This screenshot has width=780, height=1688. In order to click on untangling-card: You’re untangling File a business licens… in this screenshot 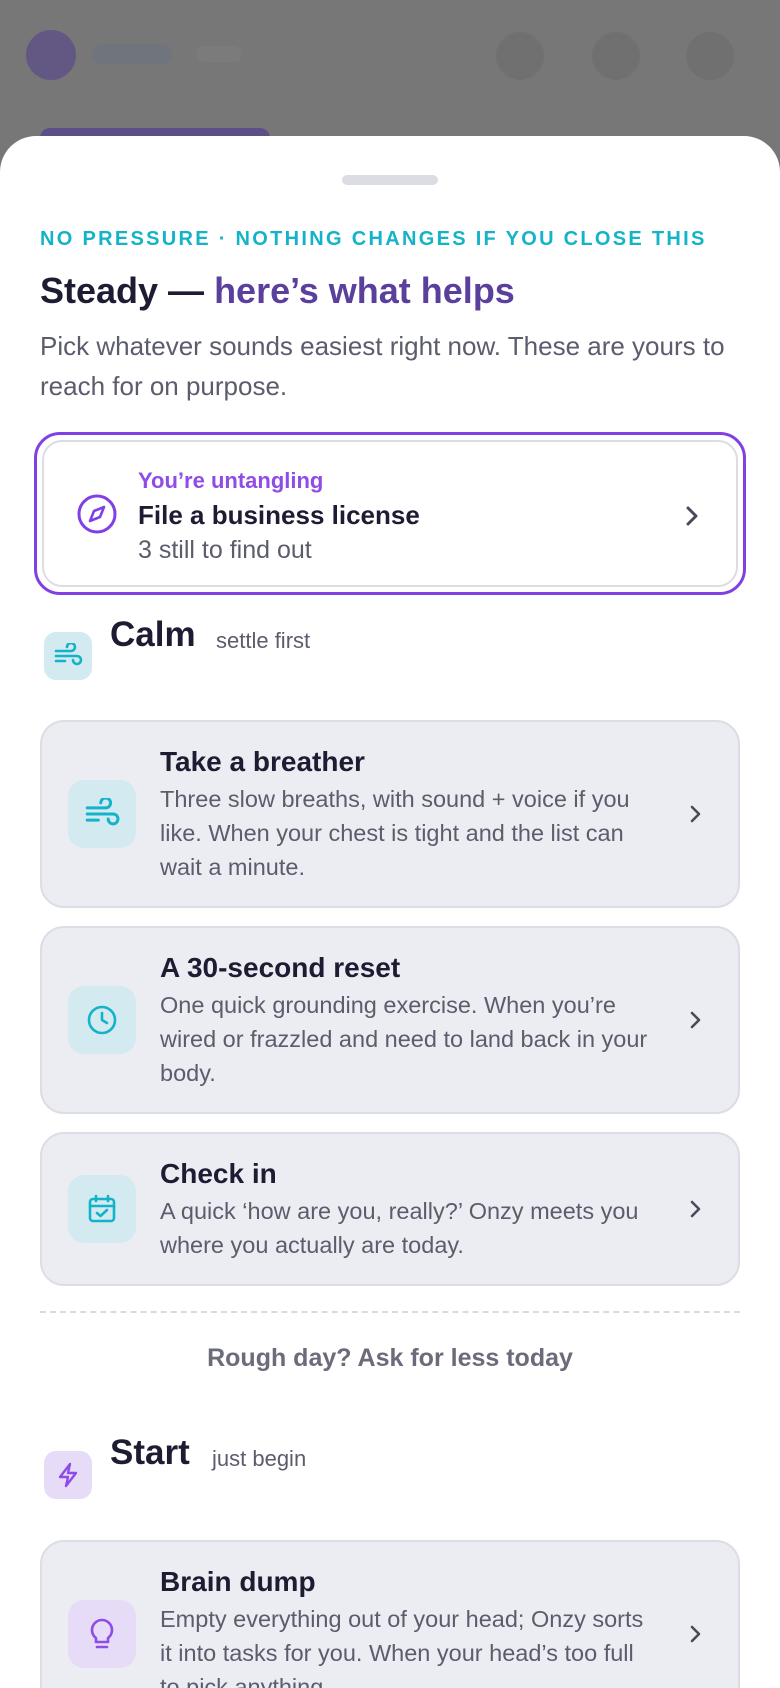, I will do `click(390, 513)`.